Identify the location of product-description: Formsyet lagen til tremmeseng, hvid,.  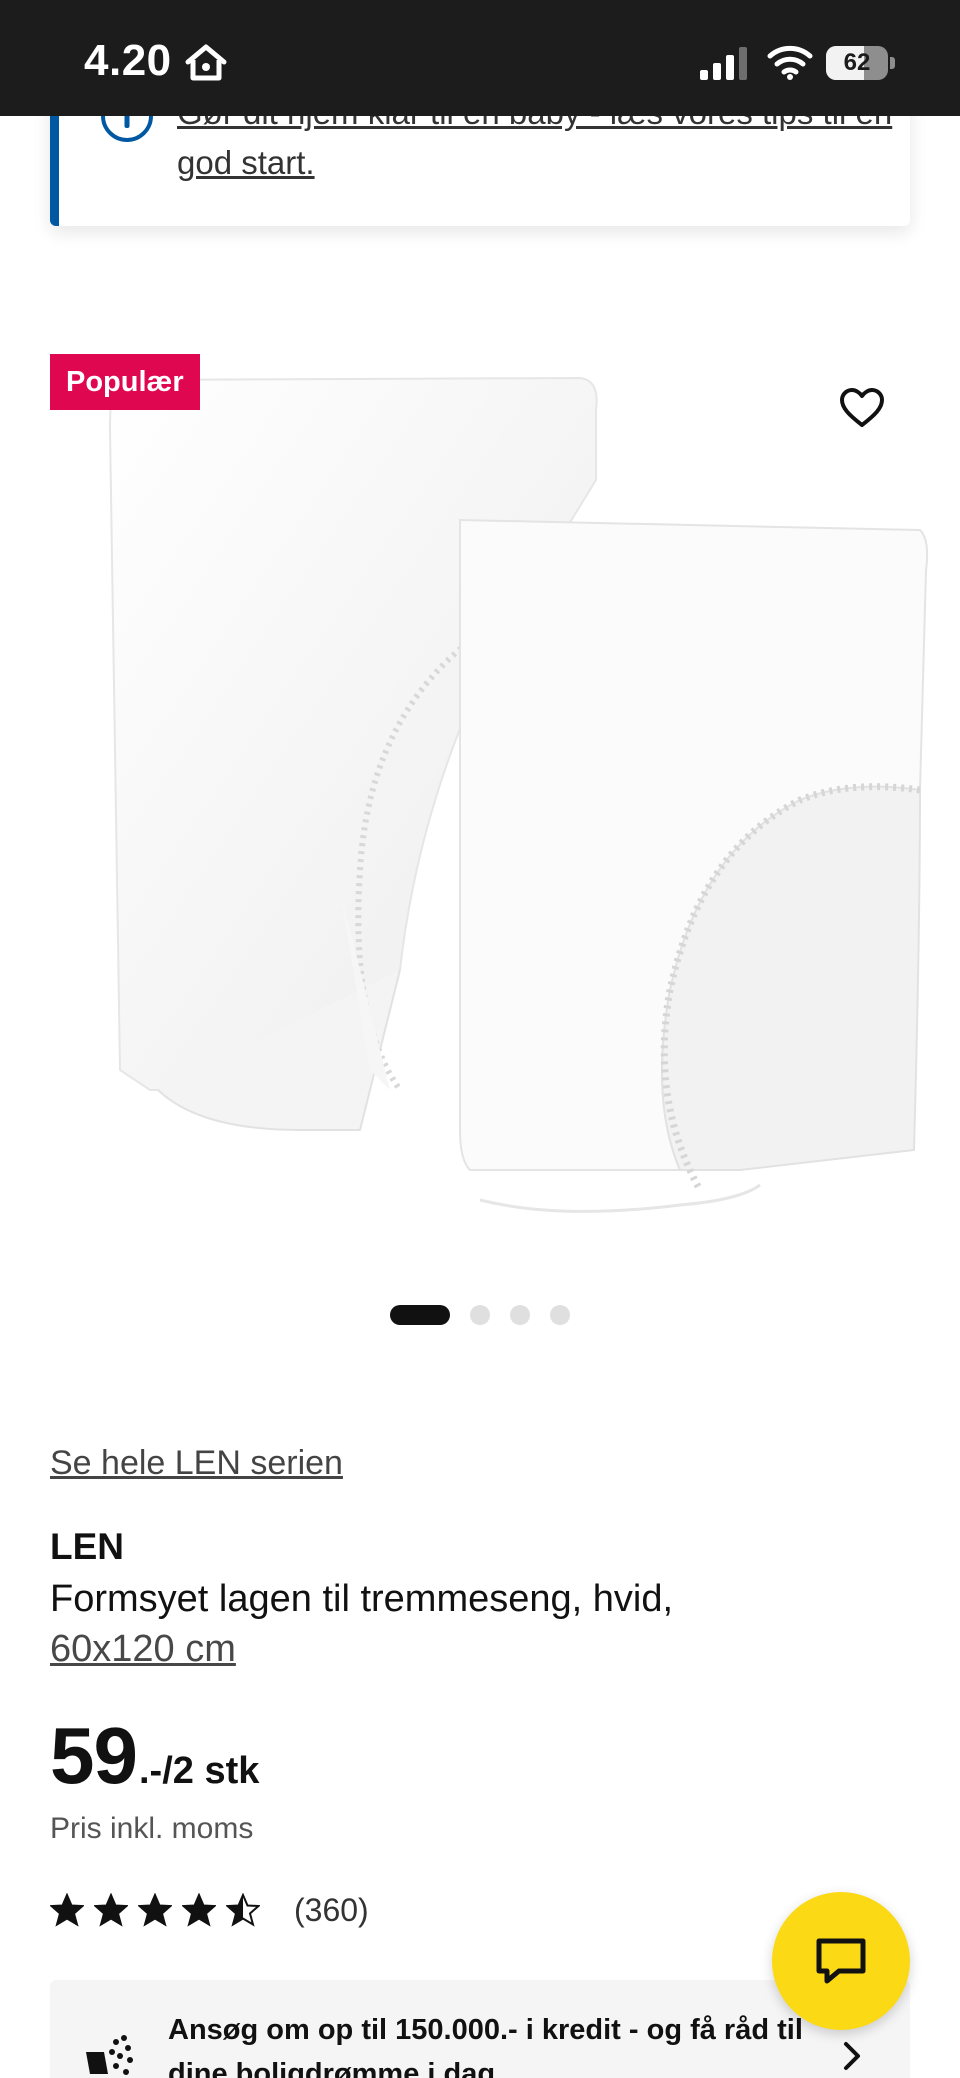
(362, 1599).